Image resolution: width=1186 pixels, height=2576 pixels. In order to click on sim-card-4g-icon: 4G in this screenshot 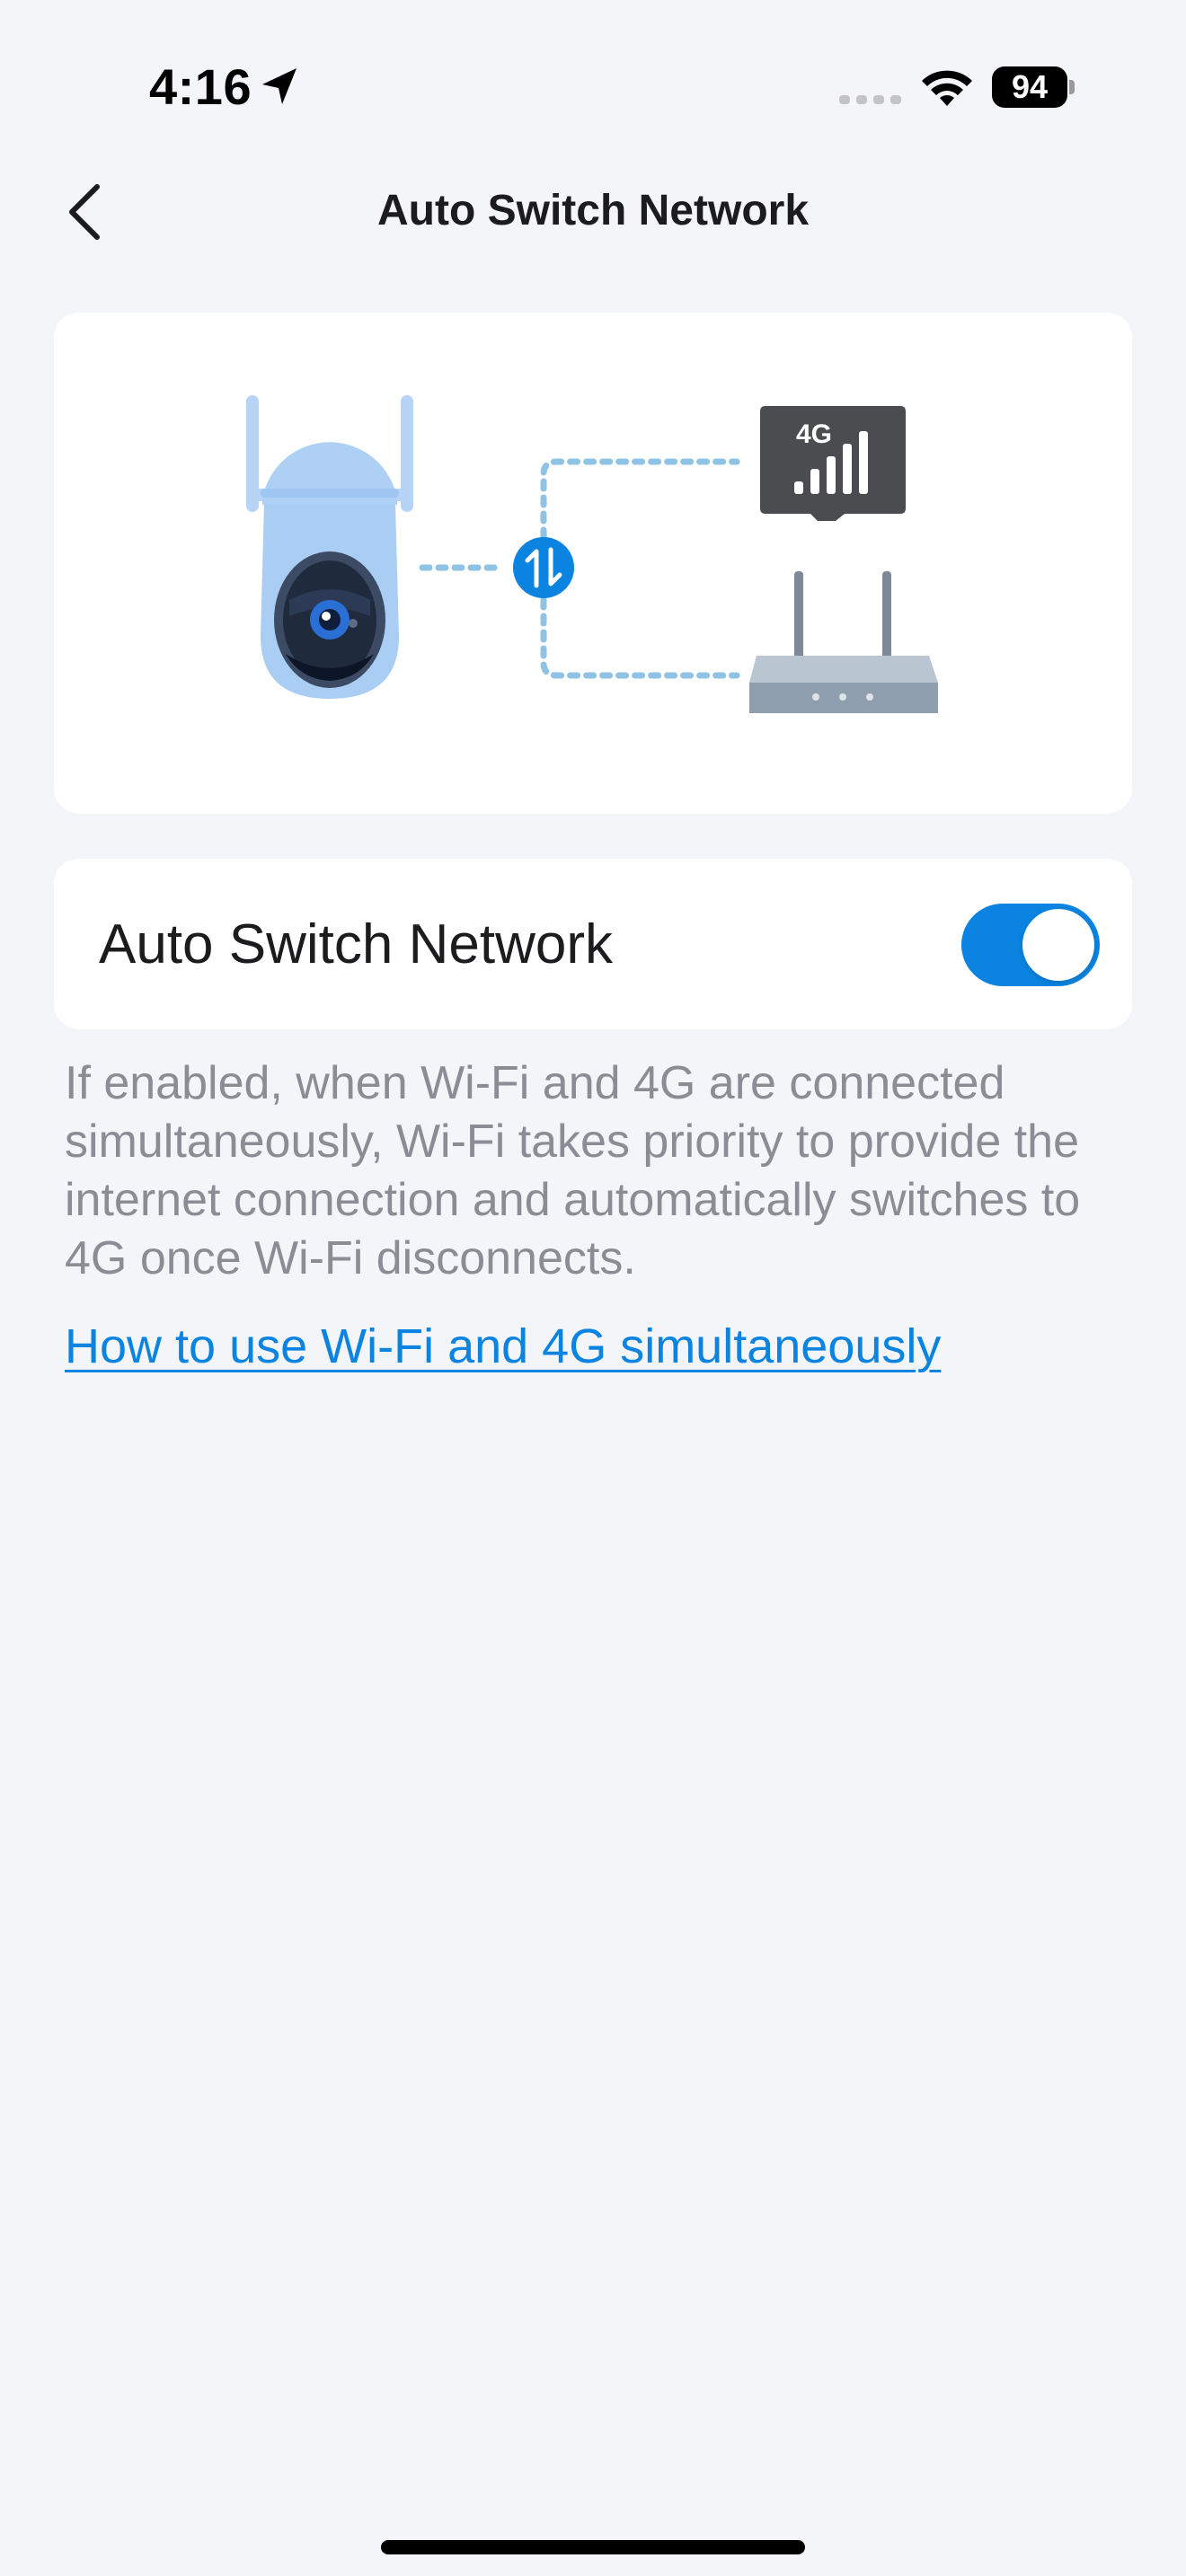, I will do `click(833, 463)`.